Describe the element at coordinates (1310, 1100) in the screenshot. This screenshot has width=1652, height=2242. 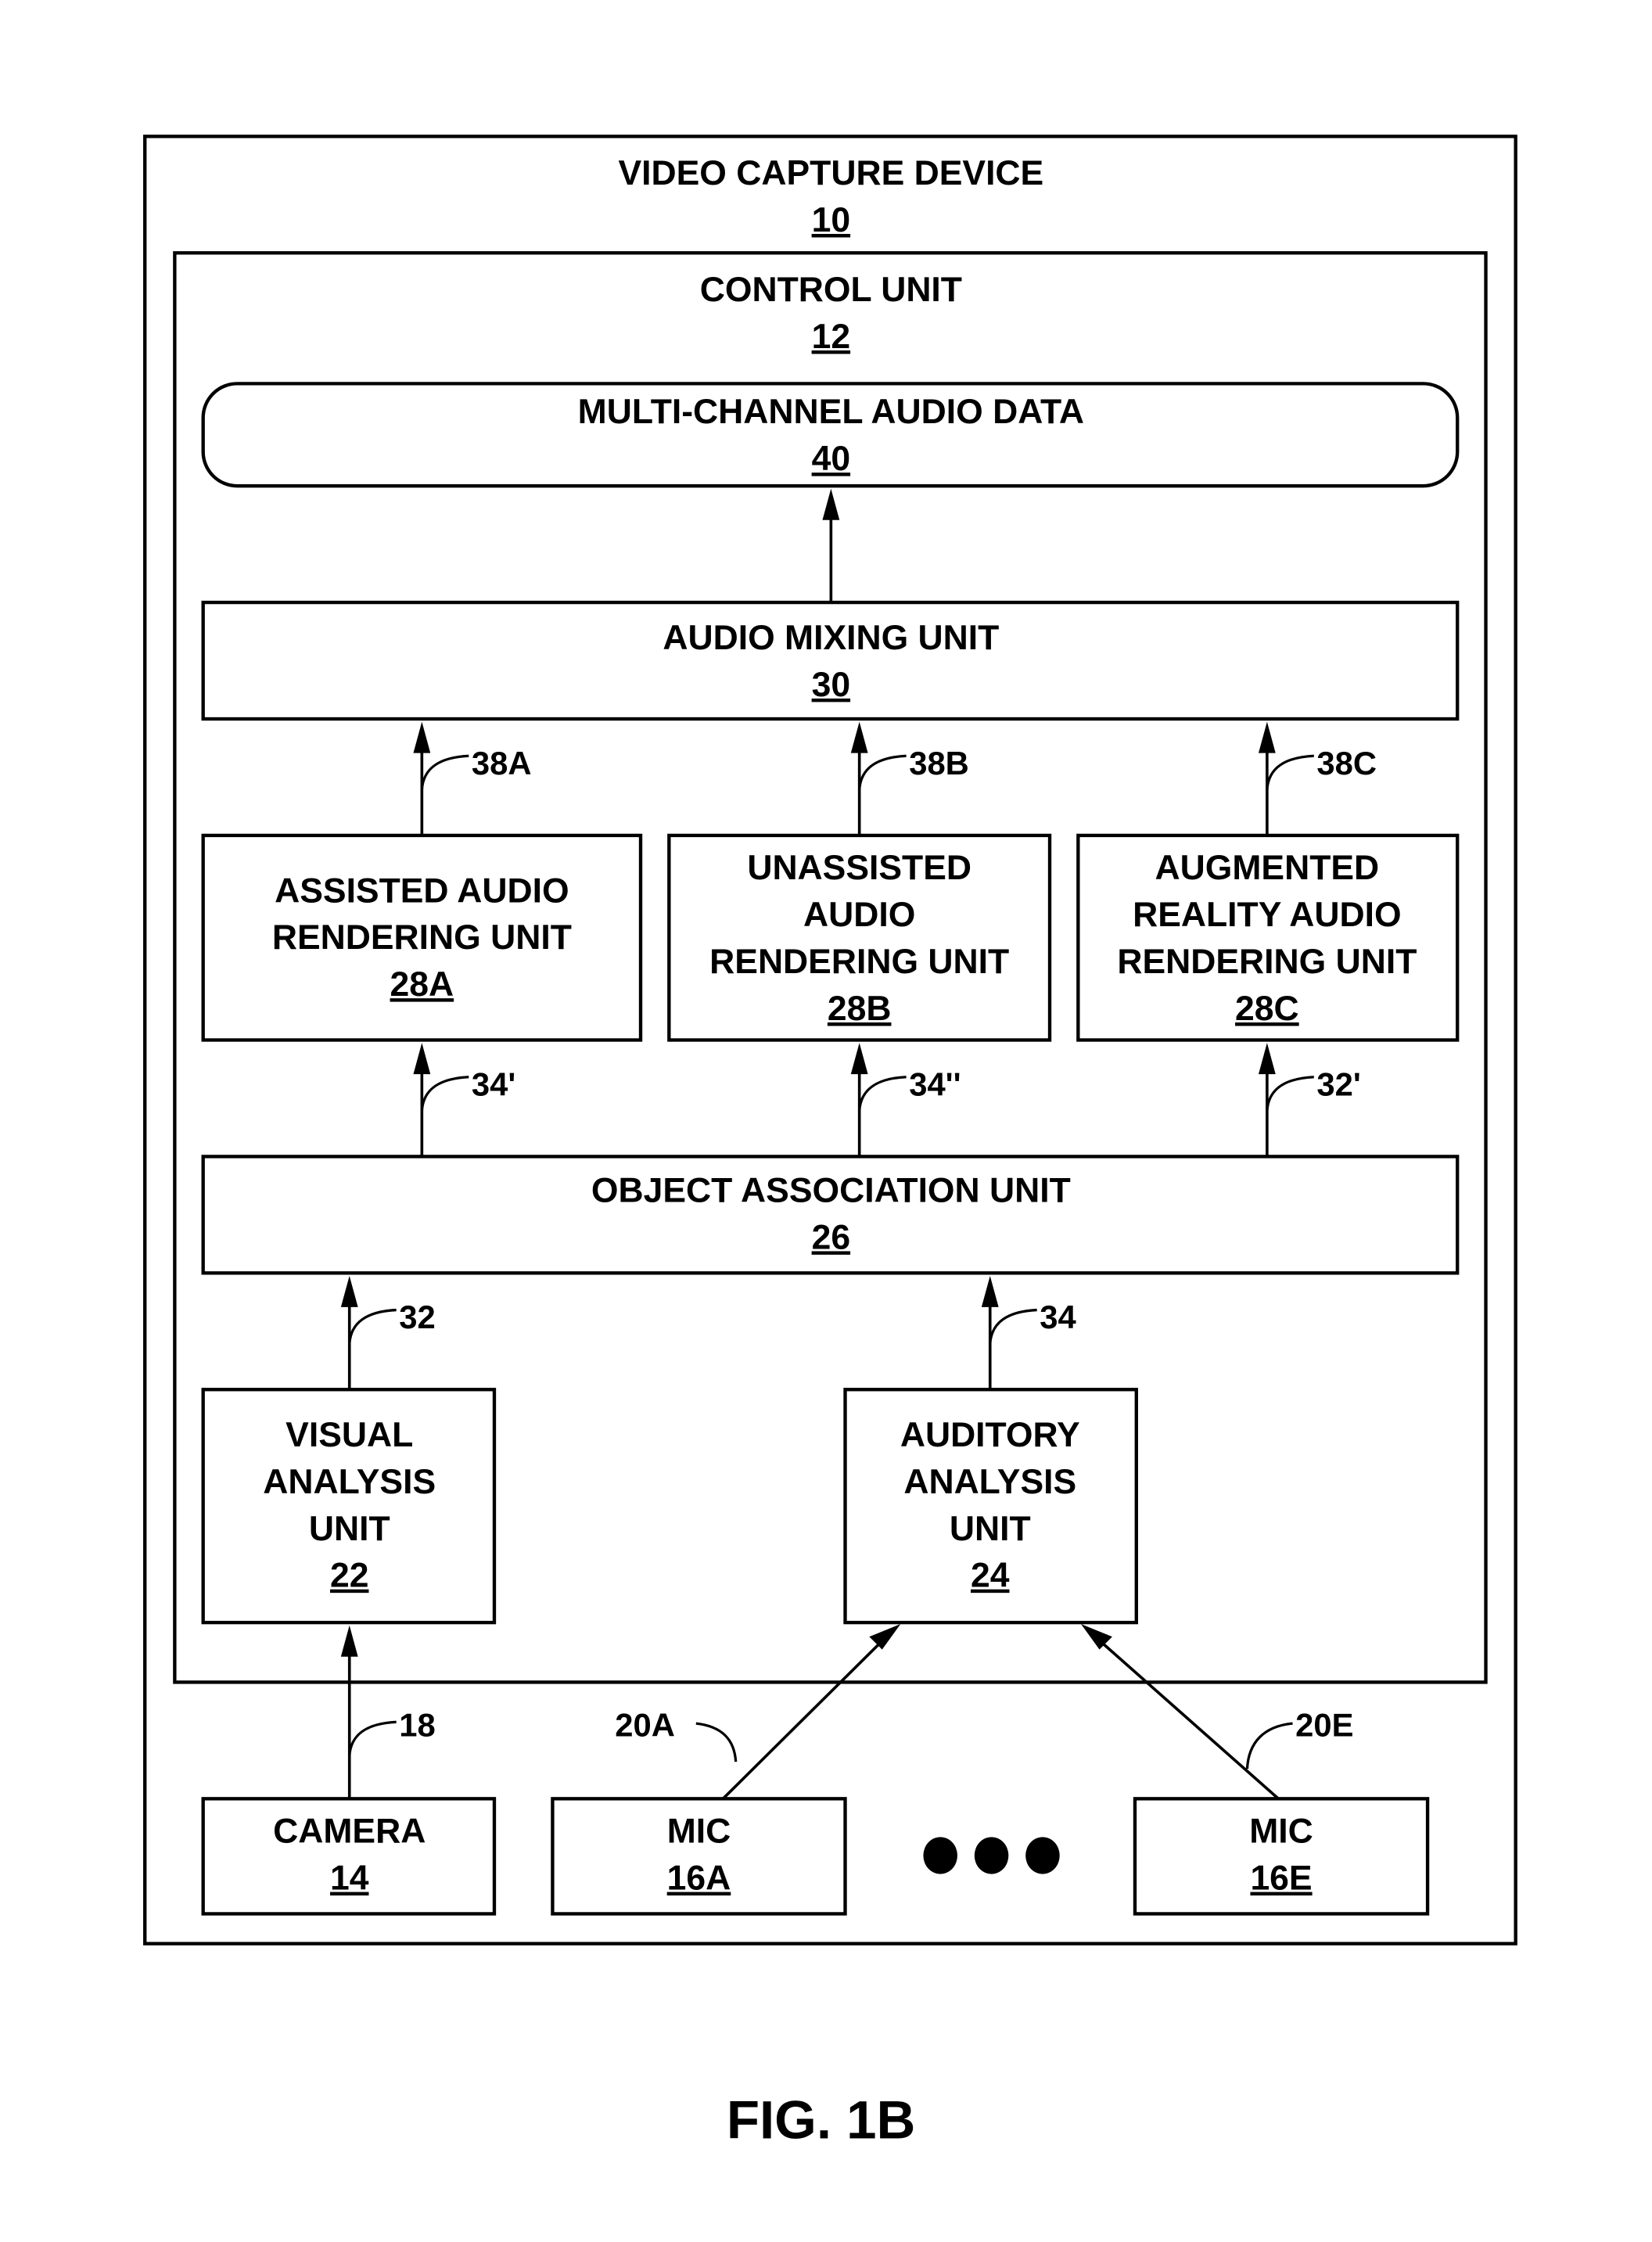
I see `signal-32-prime: 32'` at that location.